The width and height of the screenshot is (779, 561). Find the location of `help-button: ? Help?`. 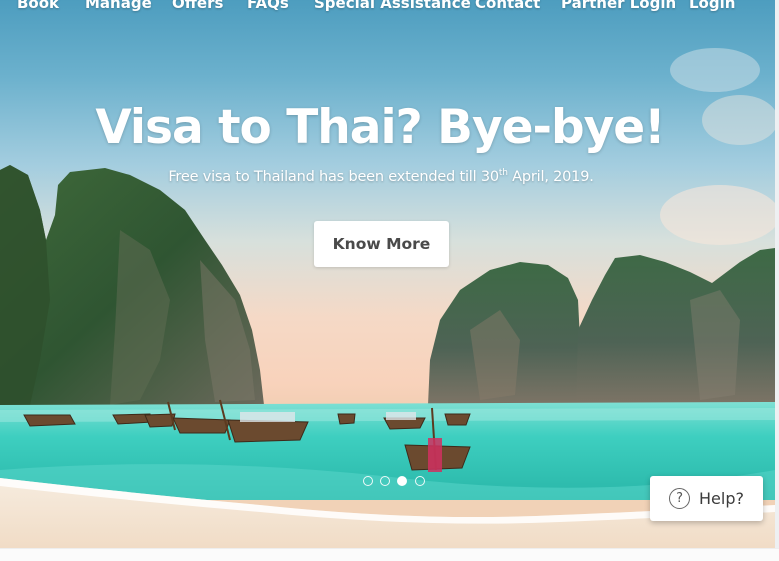

help-button: ? Help? is located at coordinates (706, 498).